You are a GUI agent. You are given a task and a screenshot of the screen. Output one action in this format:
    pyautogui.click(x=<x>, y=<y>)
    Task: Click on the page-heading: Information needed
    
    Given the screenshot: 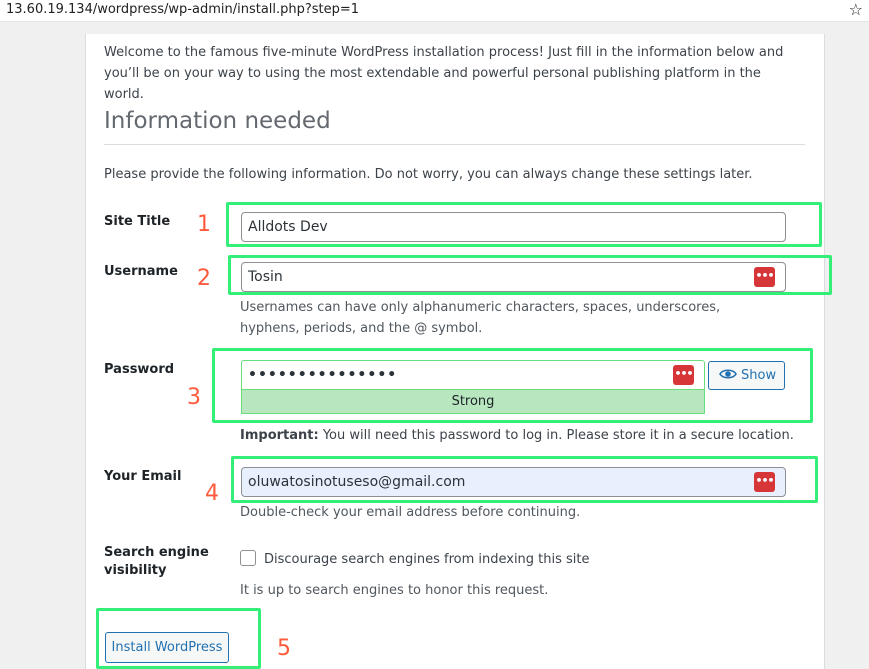 What is the action you would take?
    pyautogui.click(x=217, y=121)
    